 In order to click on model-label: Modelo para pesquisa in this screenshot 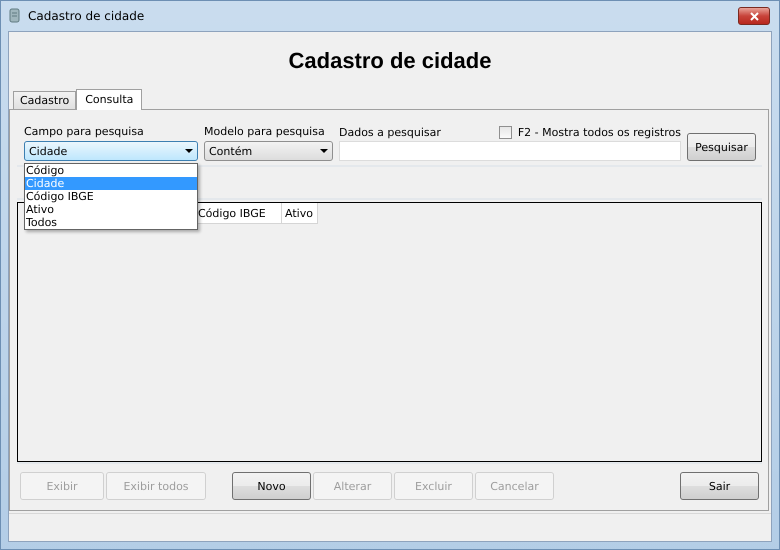, I will do `click(265, 131)`.